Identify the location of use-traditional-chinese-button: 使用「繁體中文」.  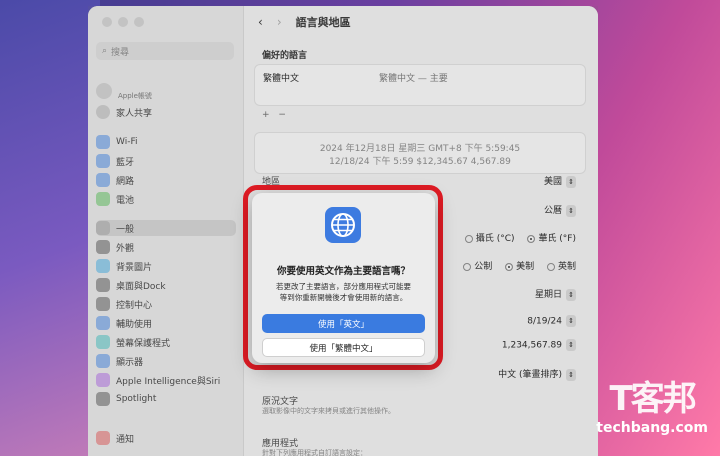
(343, 347).